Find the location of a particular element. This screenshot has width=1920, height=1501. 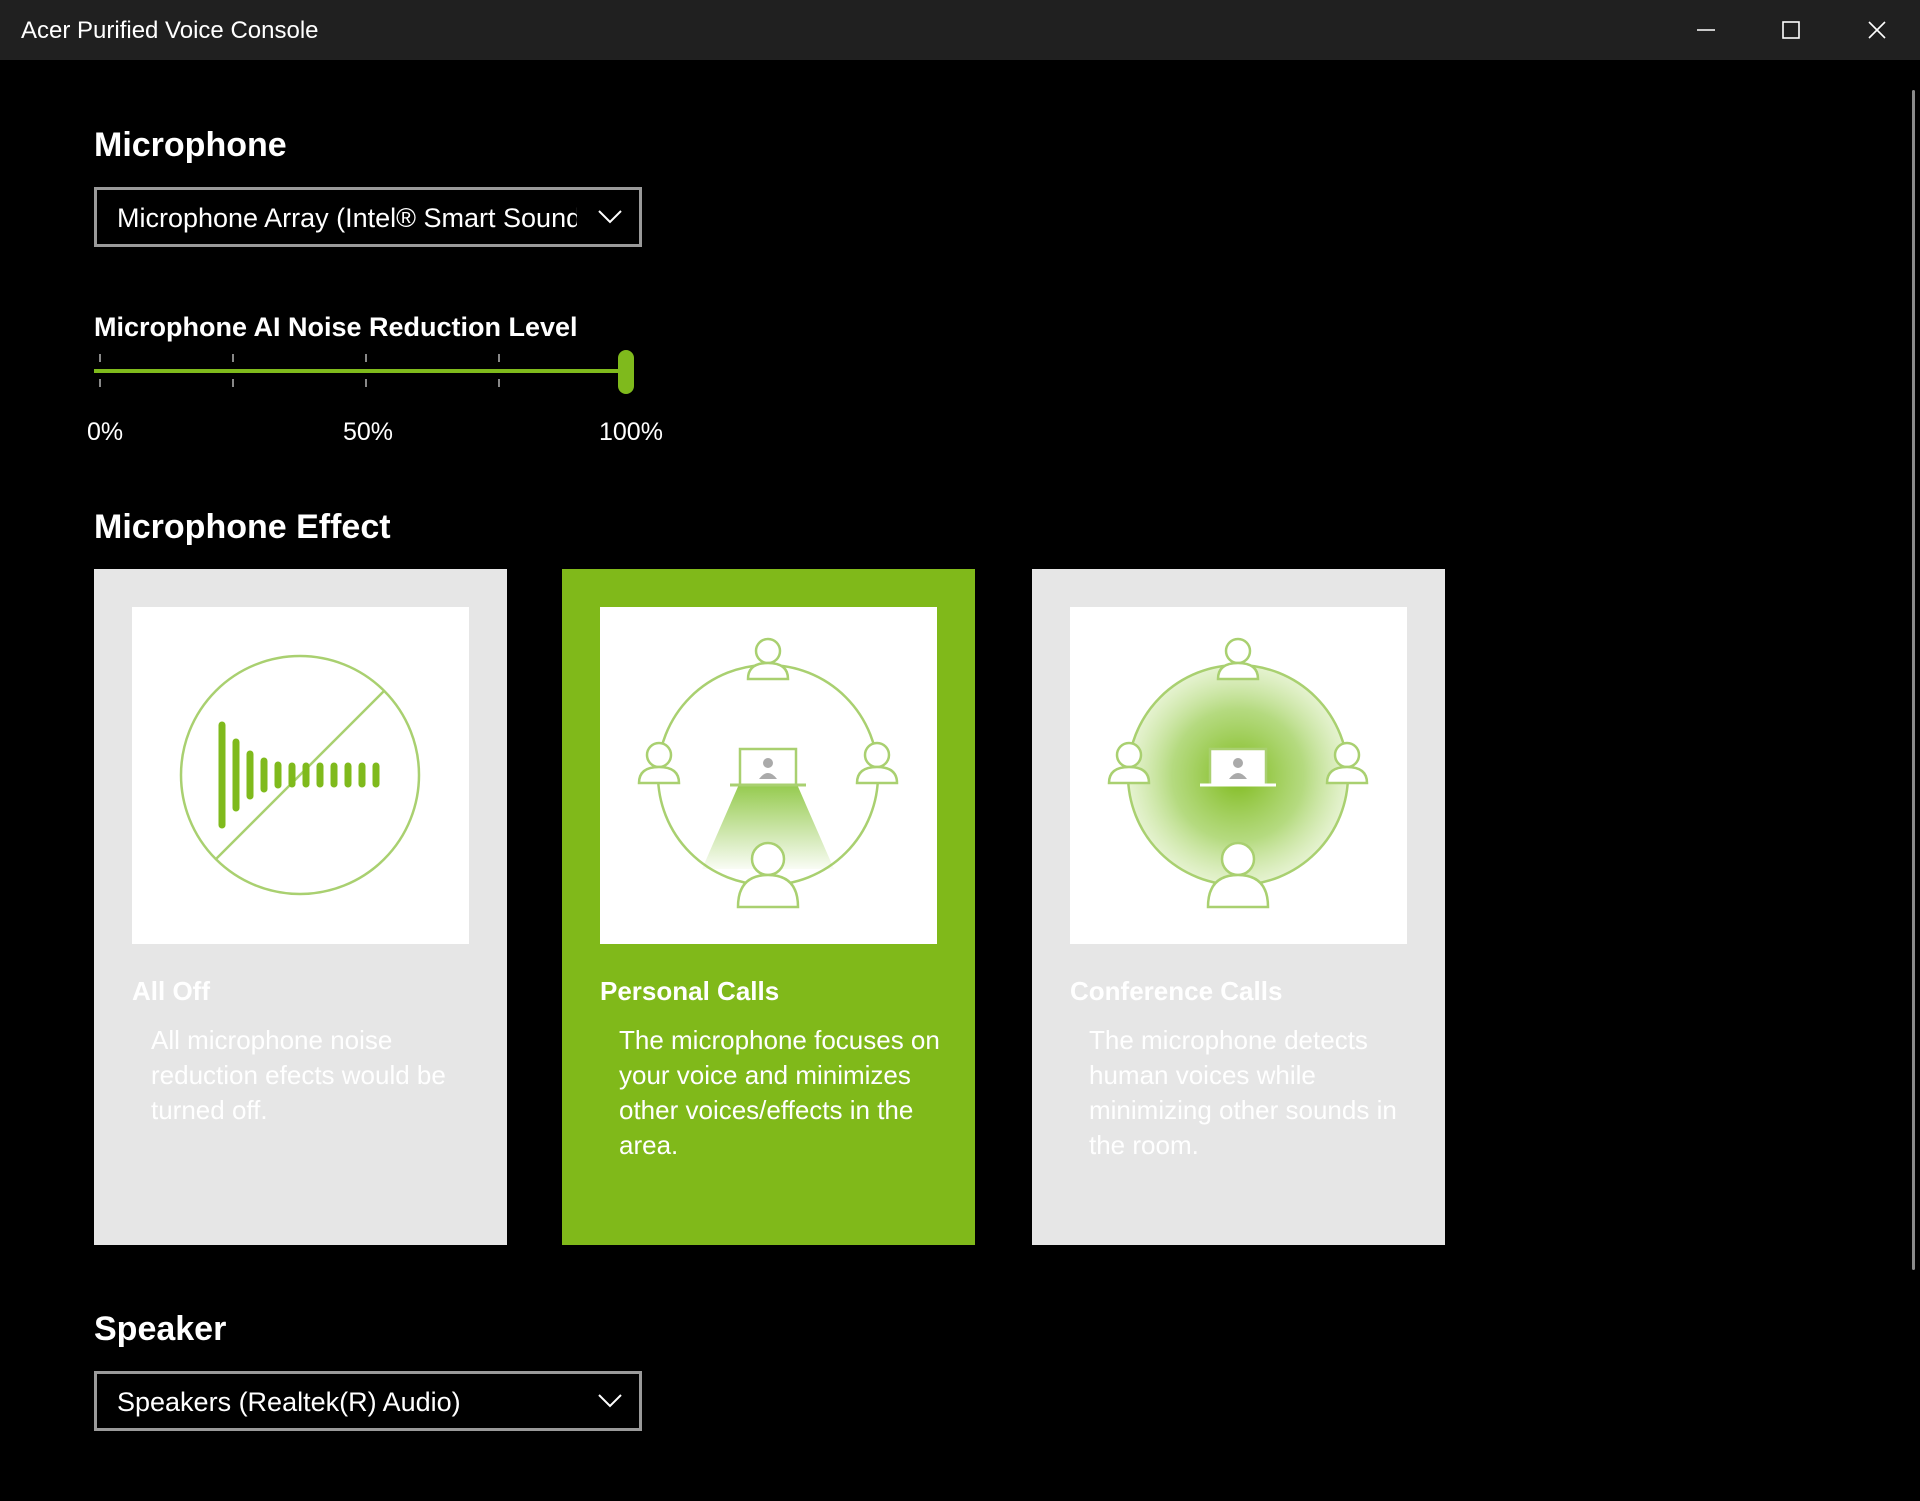

title-bar: Acer Purified Voice Console is located at coordinates (960, 30).